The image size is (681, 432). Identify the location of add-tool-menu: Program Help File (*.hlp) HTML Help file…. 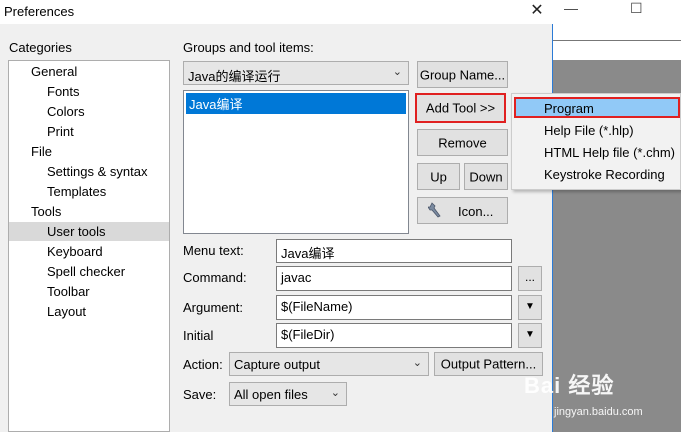
(596, 141).